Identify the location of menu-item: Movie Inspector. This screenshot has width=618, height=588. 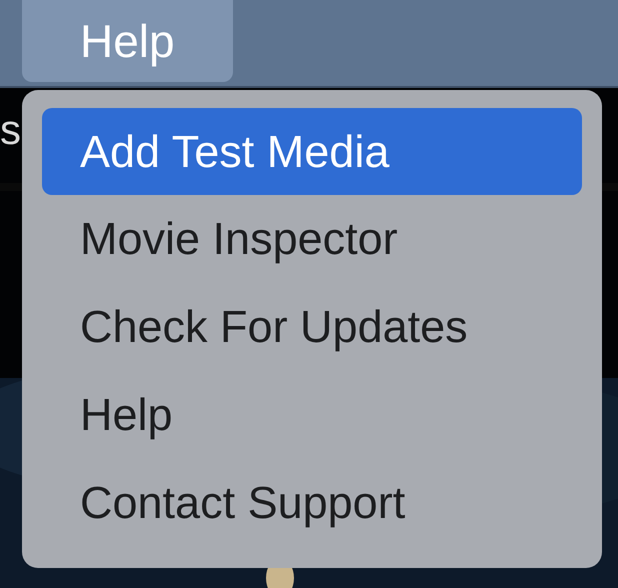
(312, 239).